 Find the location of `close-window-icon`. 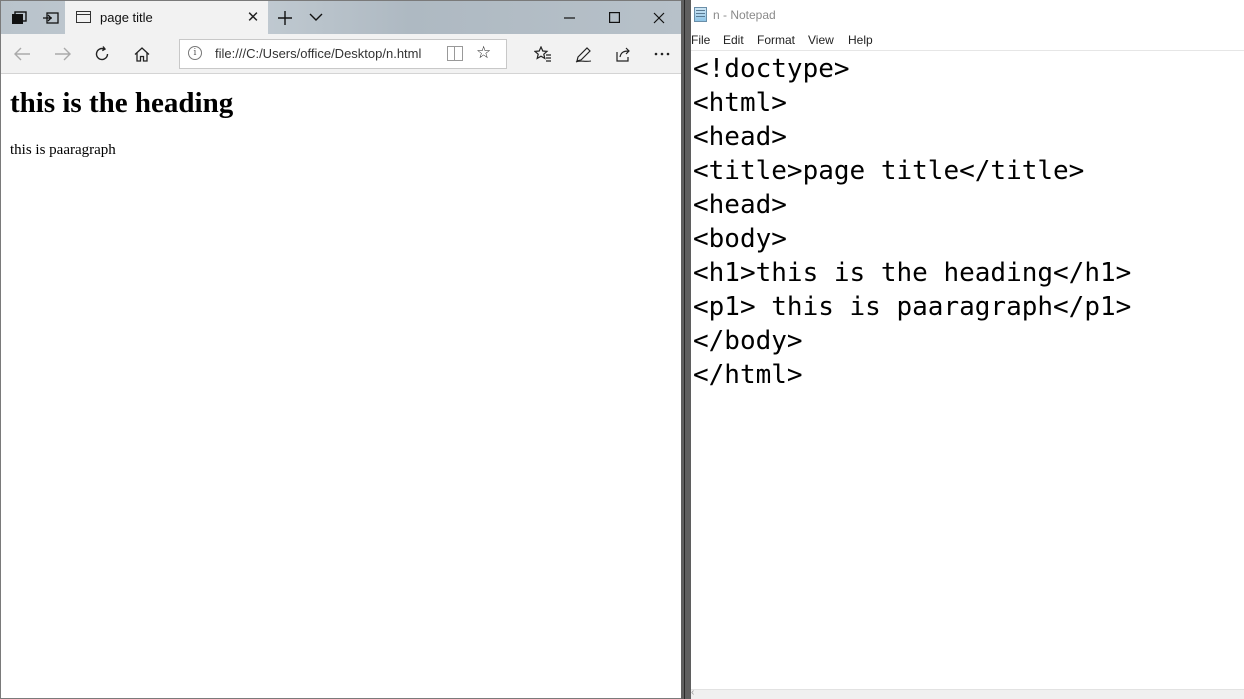

close-window-icon is located at coordinates (658, 17).